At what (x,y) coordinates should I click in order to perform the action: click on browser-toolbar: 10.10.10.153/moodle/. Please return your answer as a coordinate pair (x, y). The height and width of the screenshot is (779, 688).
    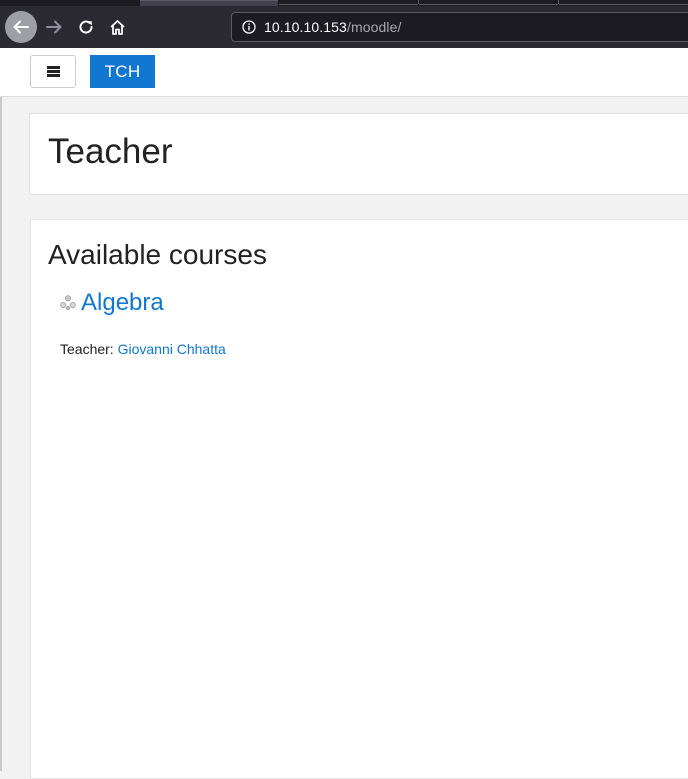
    Looking at the image, I should click on (344, 27).